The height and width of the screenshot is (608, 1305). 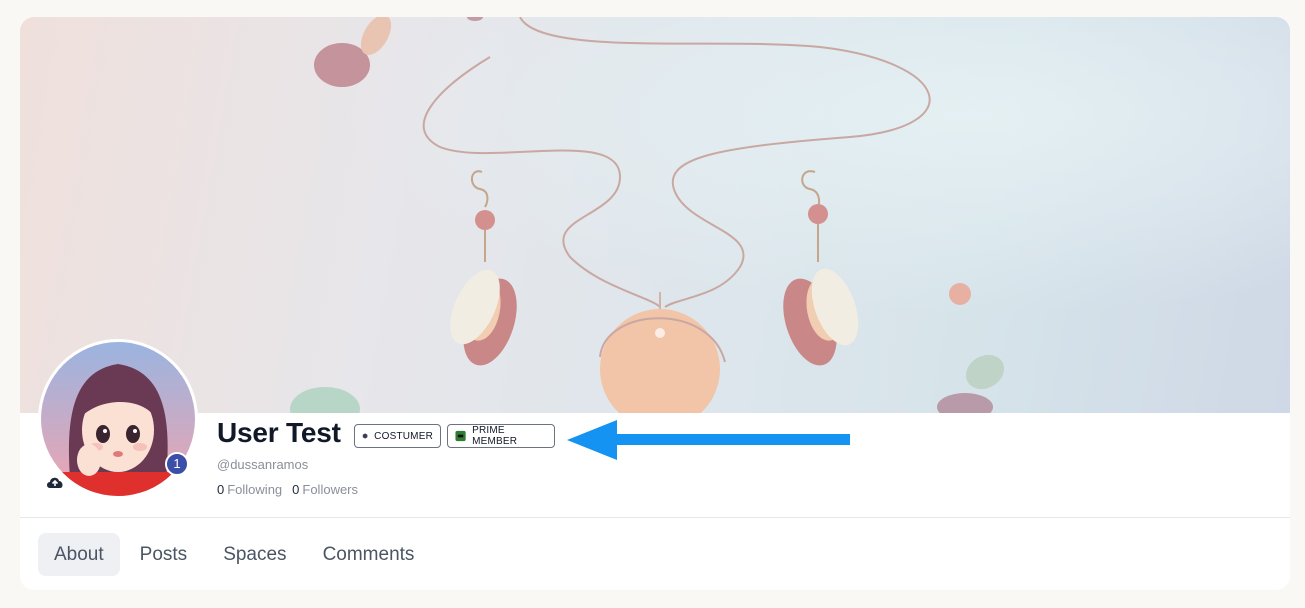 What do you see at coordinates (369, 554) in the screenshot?
I see `tab-comments: Comments` at bounding box center [369, 554].